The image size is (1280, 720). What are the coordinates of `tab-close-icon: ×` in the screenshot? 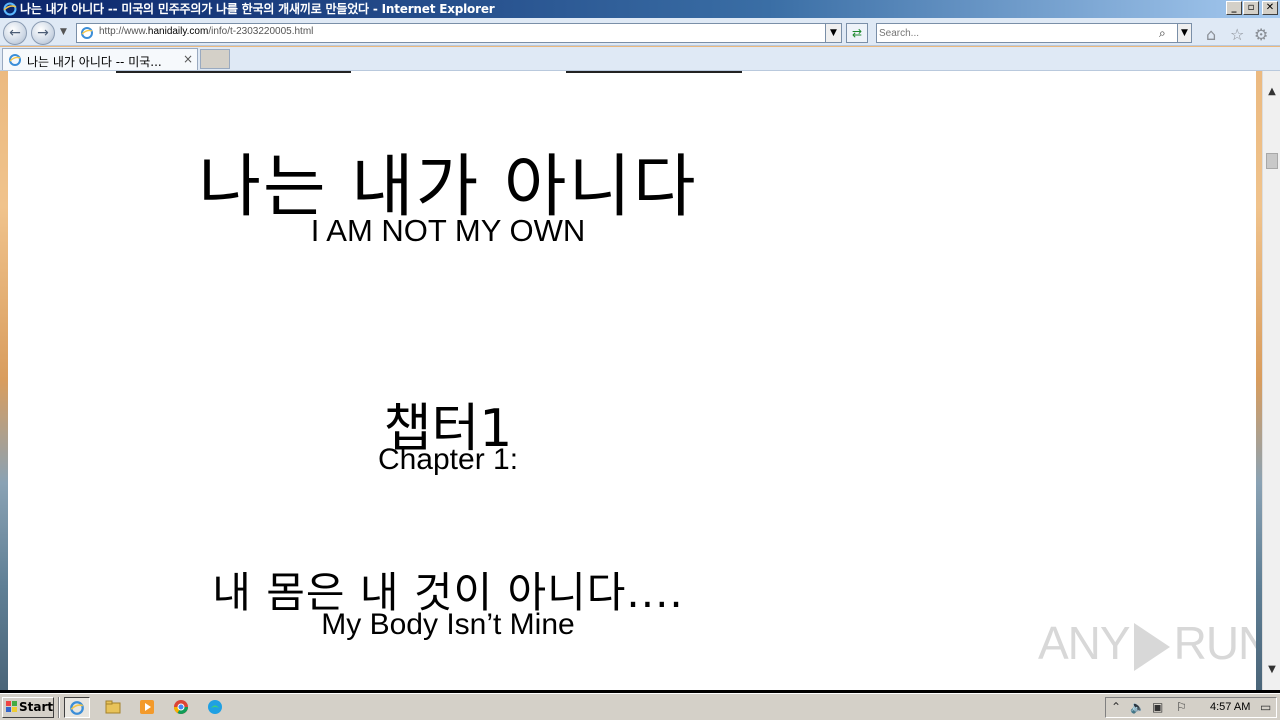 It's located at (188, 59).